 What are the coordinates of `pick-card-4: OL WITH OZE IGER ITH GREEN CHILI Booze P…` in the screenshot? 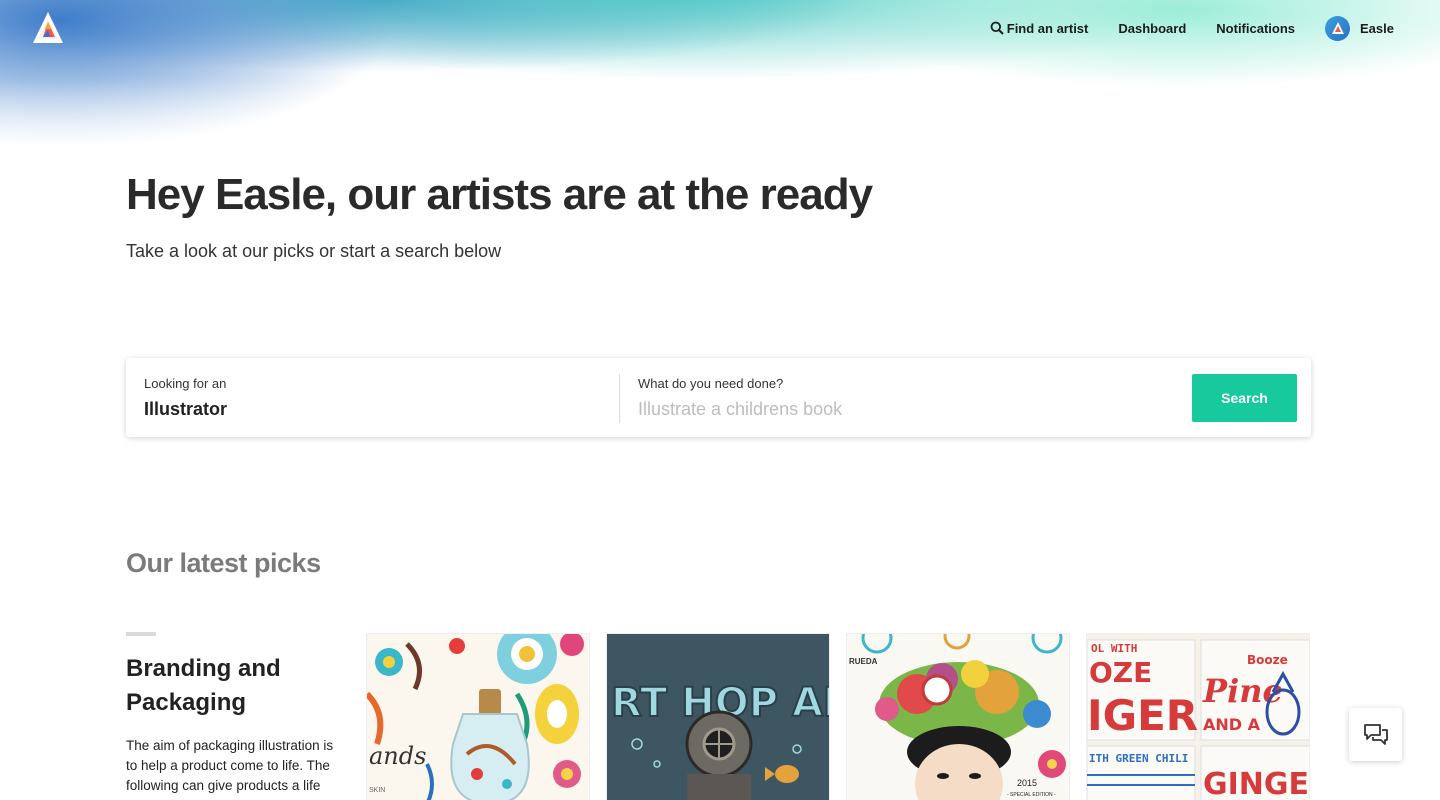 It's located at (1198, 716).